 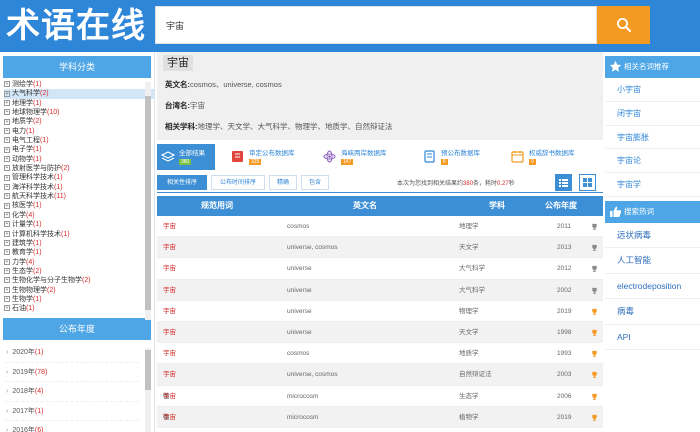 I want to click on search-button, so click(x=623, y=25).